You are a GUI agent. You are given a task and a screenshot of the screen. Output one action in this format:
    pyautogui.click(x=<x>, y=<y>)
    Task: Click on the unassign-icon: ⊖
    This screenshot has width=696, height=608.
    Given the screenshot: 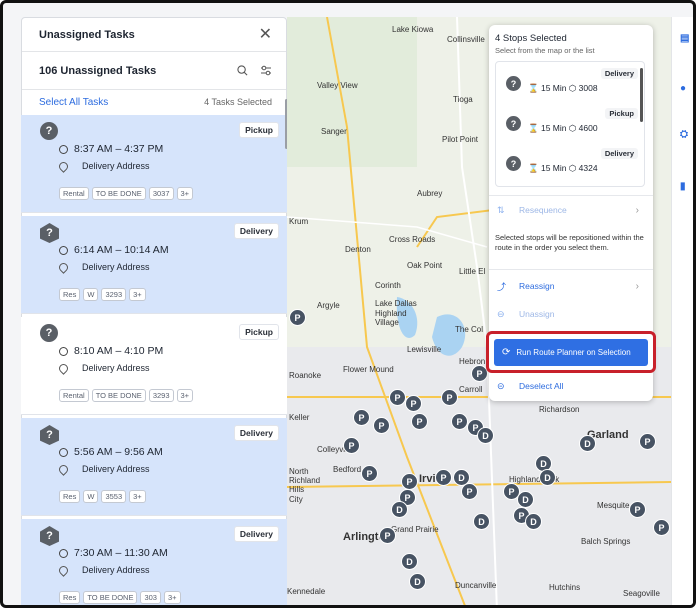 What is the action you would take?
    pyautogui.click(x=501, y=313)
    